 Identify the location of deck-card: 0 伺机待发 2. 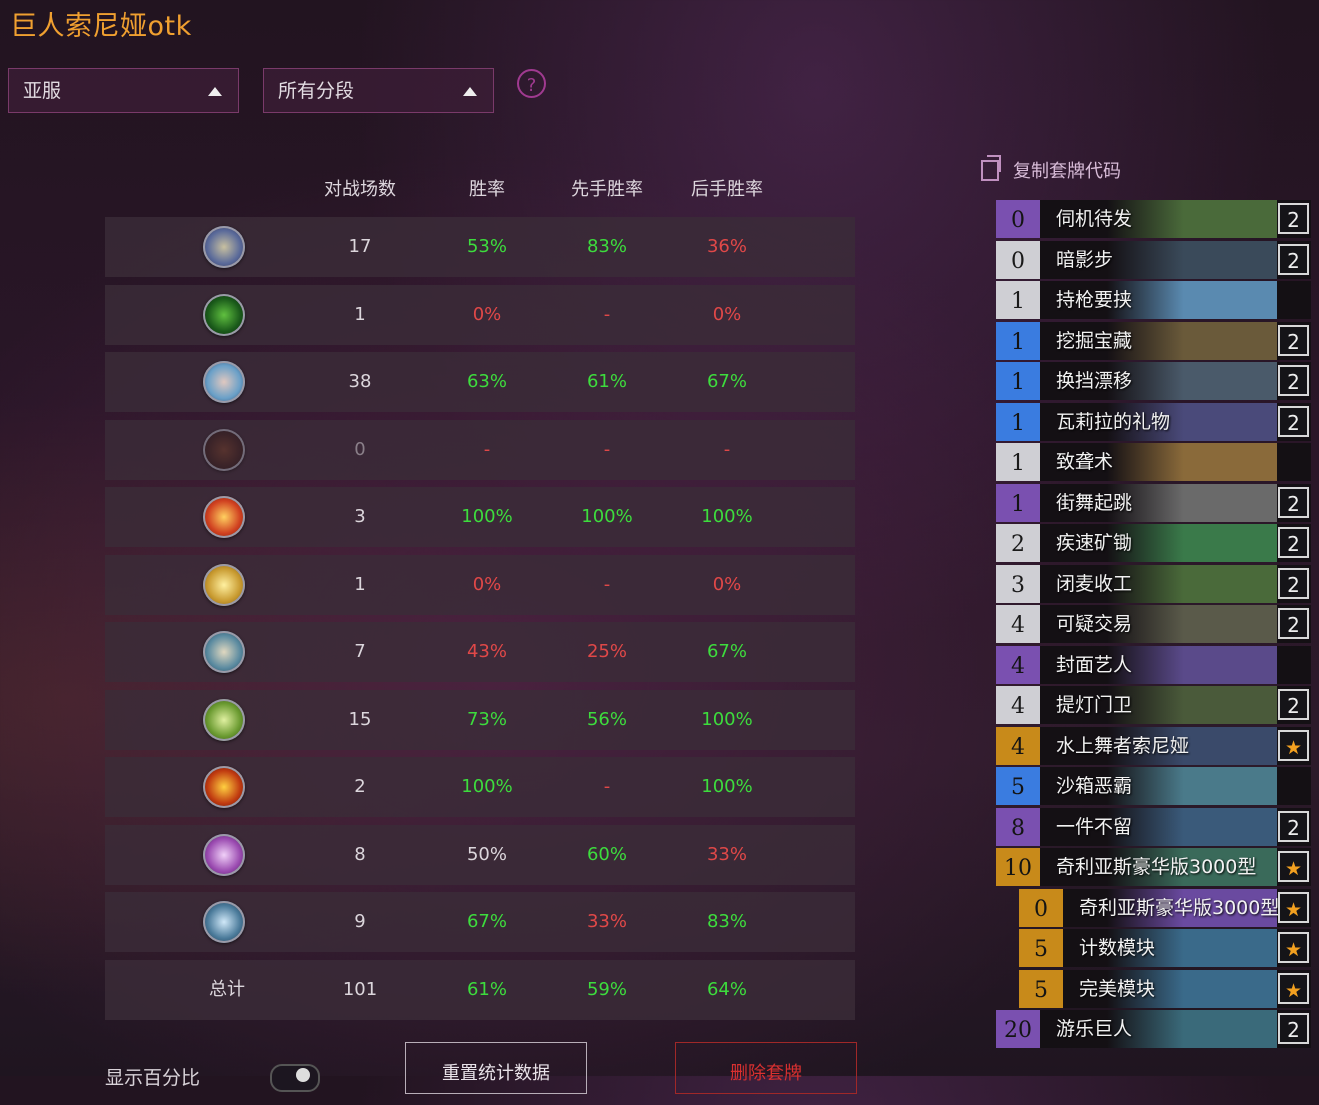
(1153, 219).